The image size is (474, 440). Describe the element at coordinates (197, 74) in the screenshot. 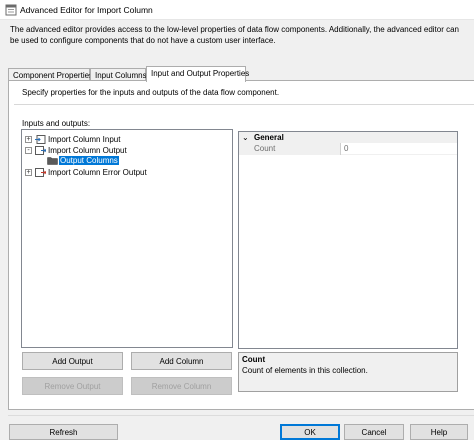

I see `tab-input-output-properties: Input and Output Properties` at that location.